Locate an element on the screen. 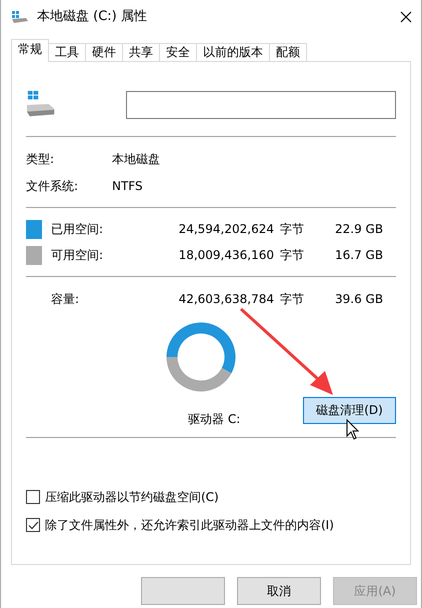 The height and width of the screenshot is (608, 422). byte-count: 24,594,202,624 is located at coordinates (226, 229).